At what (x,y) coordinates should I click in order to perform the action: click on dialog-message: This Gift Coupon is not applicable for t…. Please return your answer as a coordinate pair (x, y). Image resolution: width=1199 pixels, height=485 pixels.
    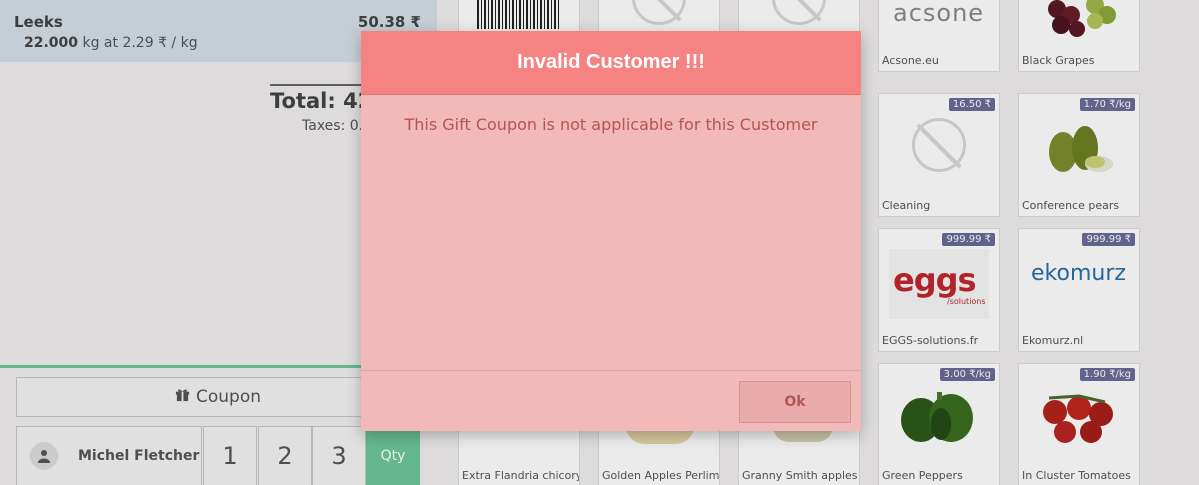
    Looking at the image, I should click on (611, 124).